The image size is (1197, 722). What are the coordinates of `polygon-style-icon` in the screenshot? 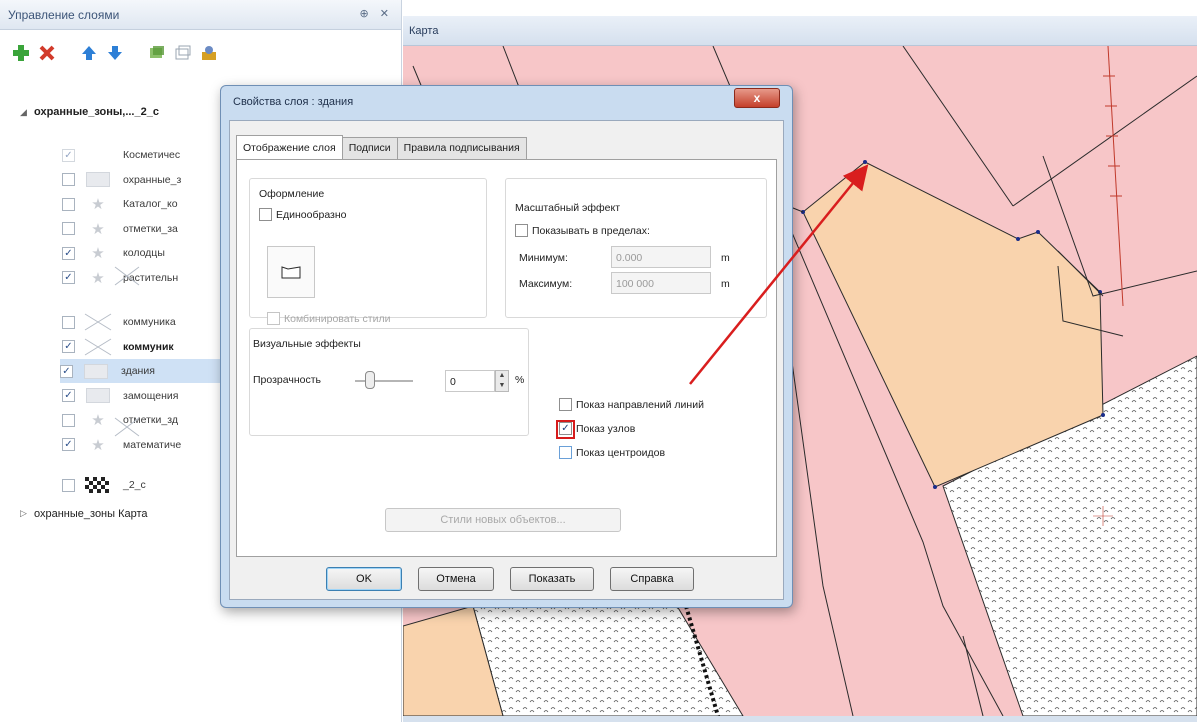 It's located at (291, 272).